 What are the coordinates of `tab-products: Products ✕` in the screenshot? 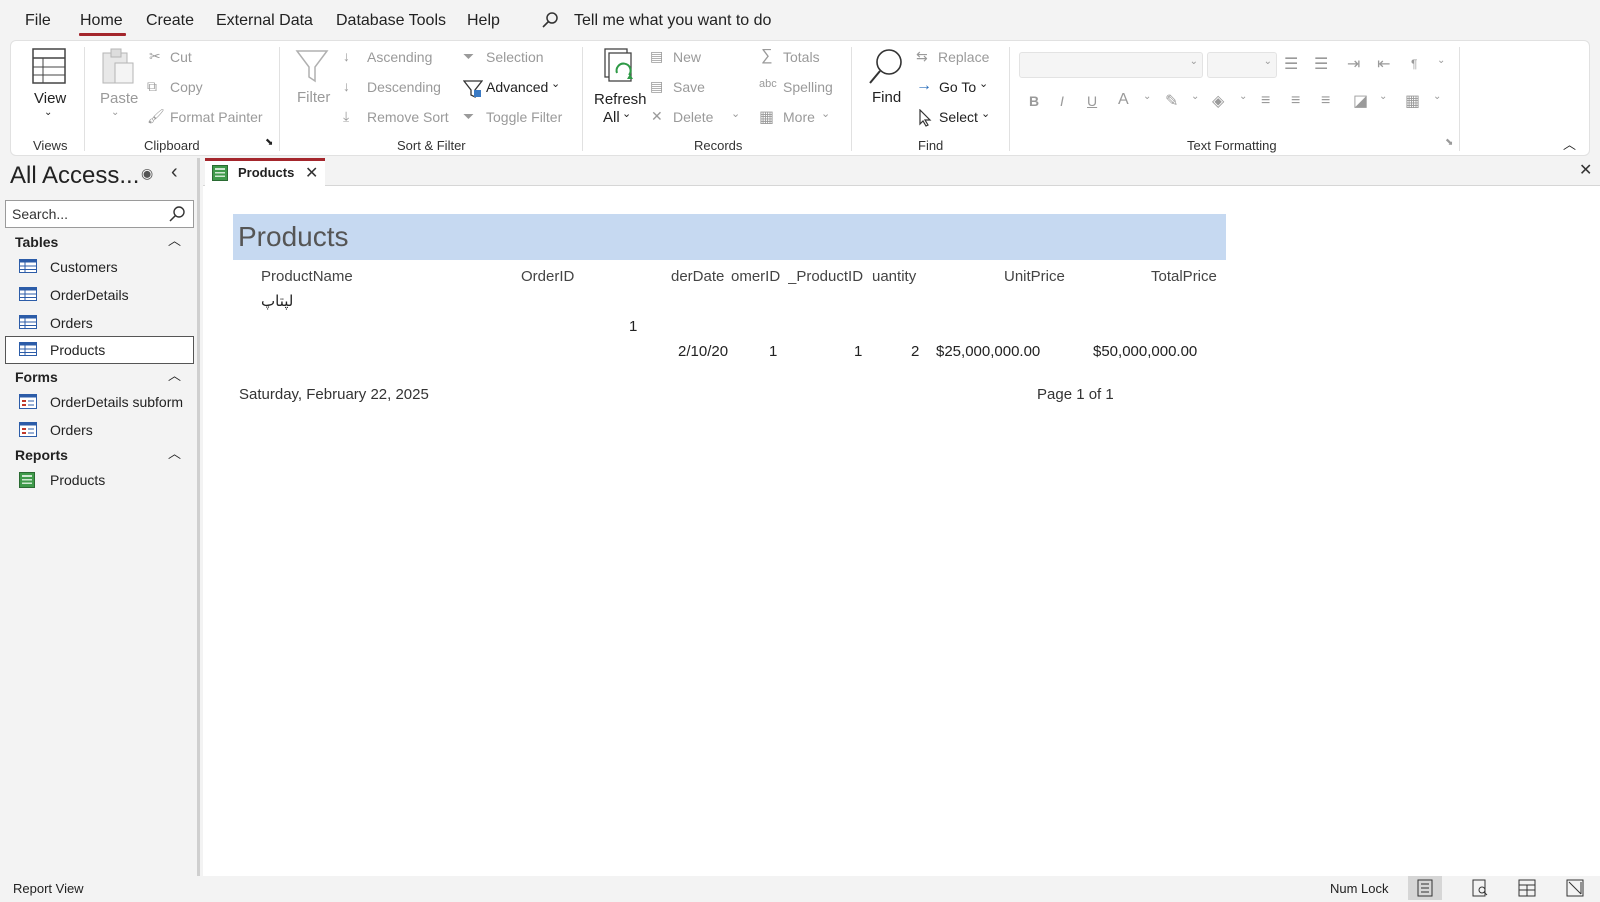 It's located at (265, 172).